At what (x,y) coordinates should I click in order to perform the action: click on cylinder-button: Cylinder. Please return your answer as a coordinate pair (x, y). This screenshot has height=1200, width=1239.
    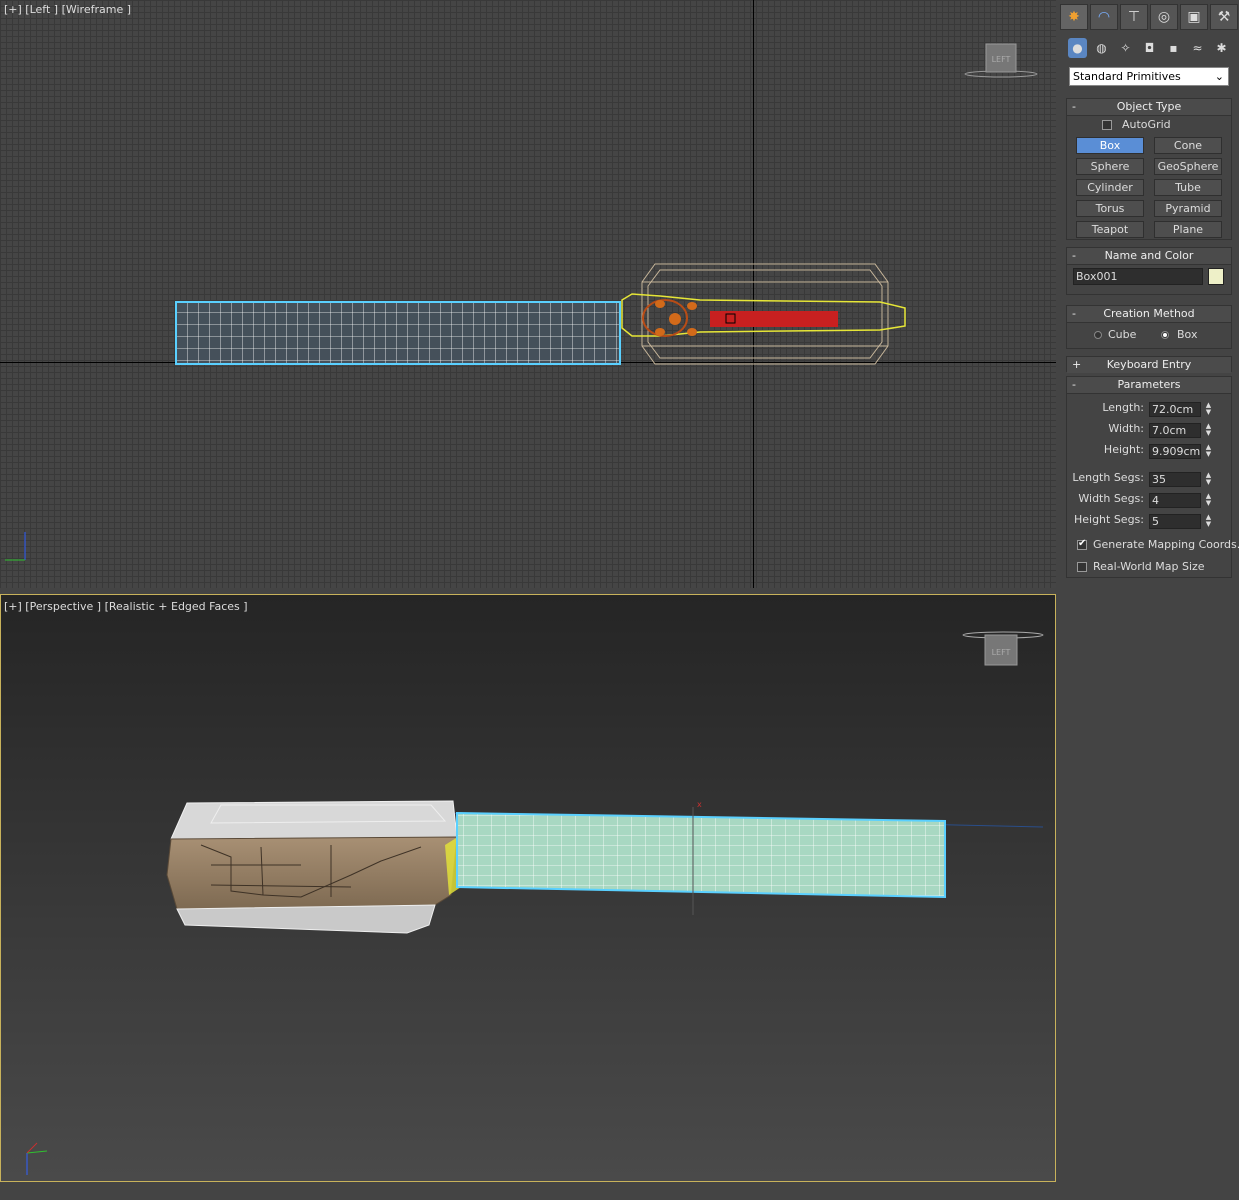
    Looking at the image, I should click on (1110, 187).